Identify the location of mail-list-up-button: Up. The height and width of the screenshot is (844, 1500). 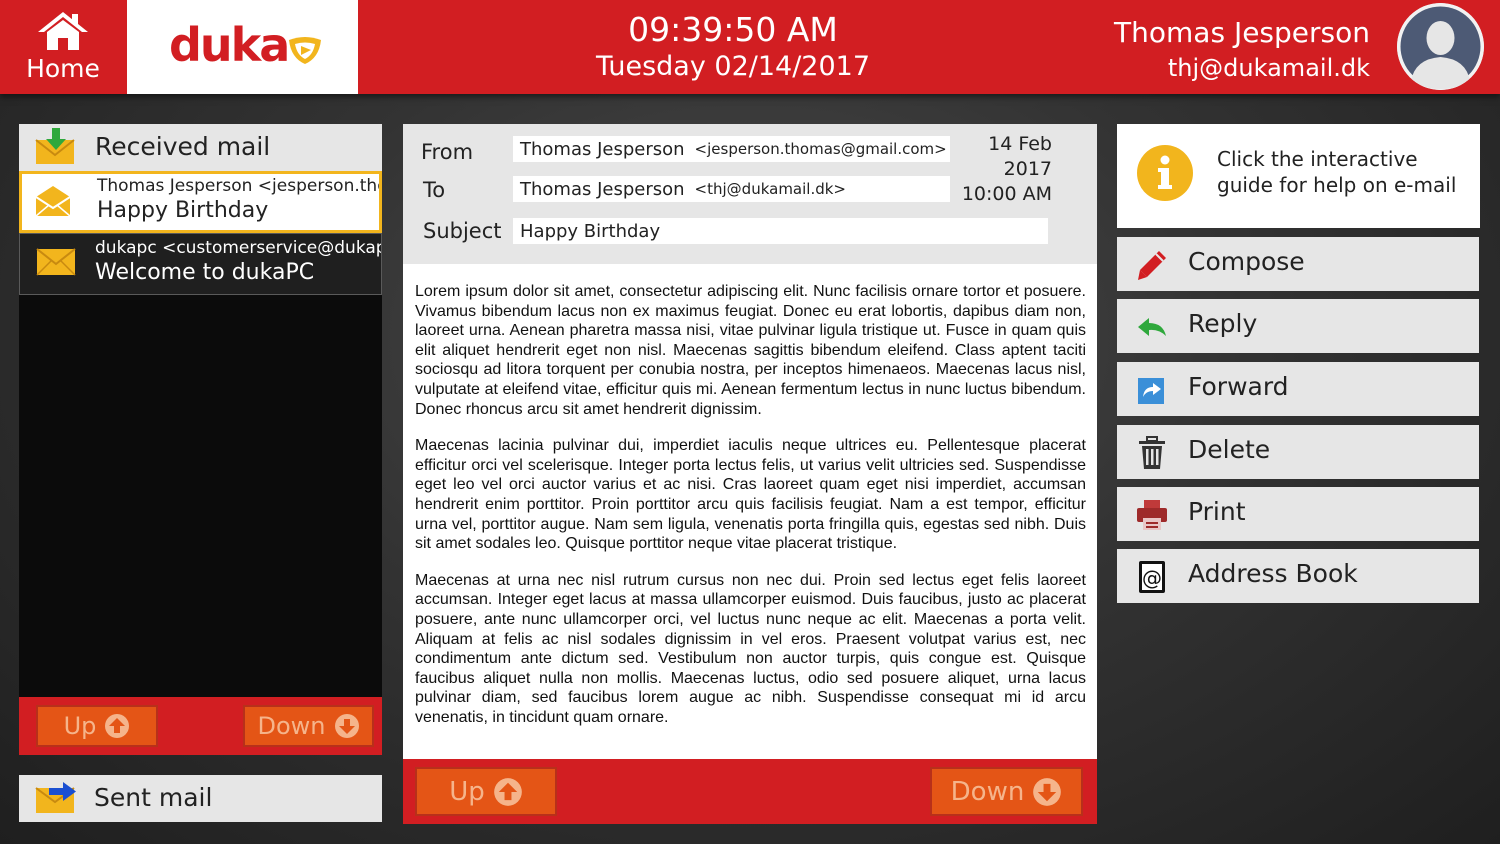
(97, 726).